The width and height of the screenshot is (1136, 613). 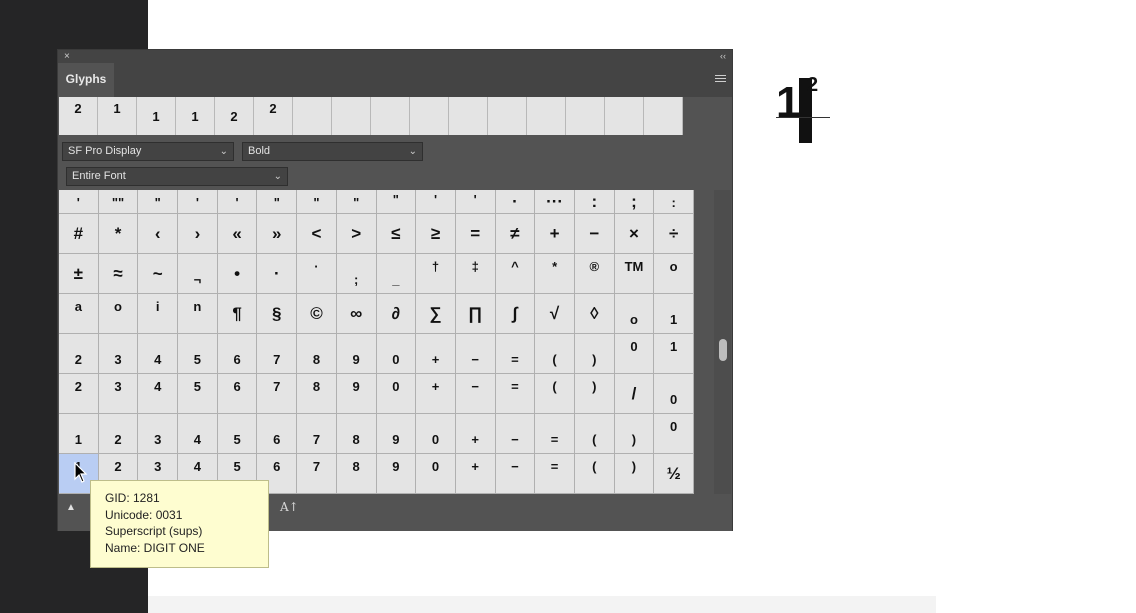 What do you see at coordinates (436, 233) in the screenshot?
I see `glyph-cell: ≥` at bounding box center [436, 233].